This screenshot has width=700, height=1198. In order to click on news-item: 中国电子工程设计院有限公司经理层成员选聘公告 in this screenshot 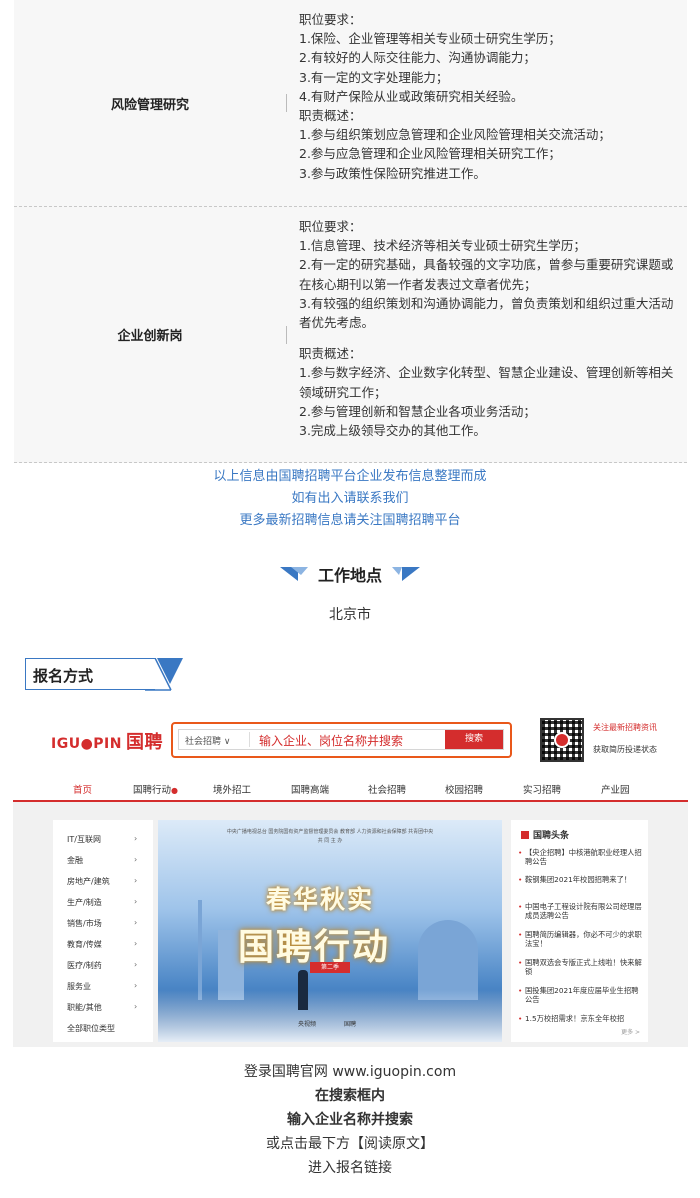, I will do `click(580, 911)`.